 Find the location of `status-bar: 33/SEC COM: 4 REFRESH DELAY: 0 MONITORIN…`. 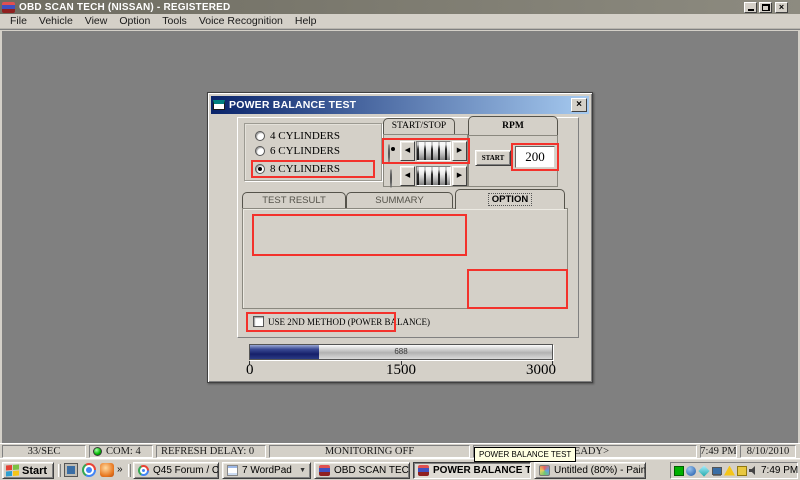

status-bar: 33/SEC COM: 4 REFRESH DELAY: 0 MONITORIN… is located at coordinates (400, 450).